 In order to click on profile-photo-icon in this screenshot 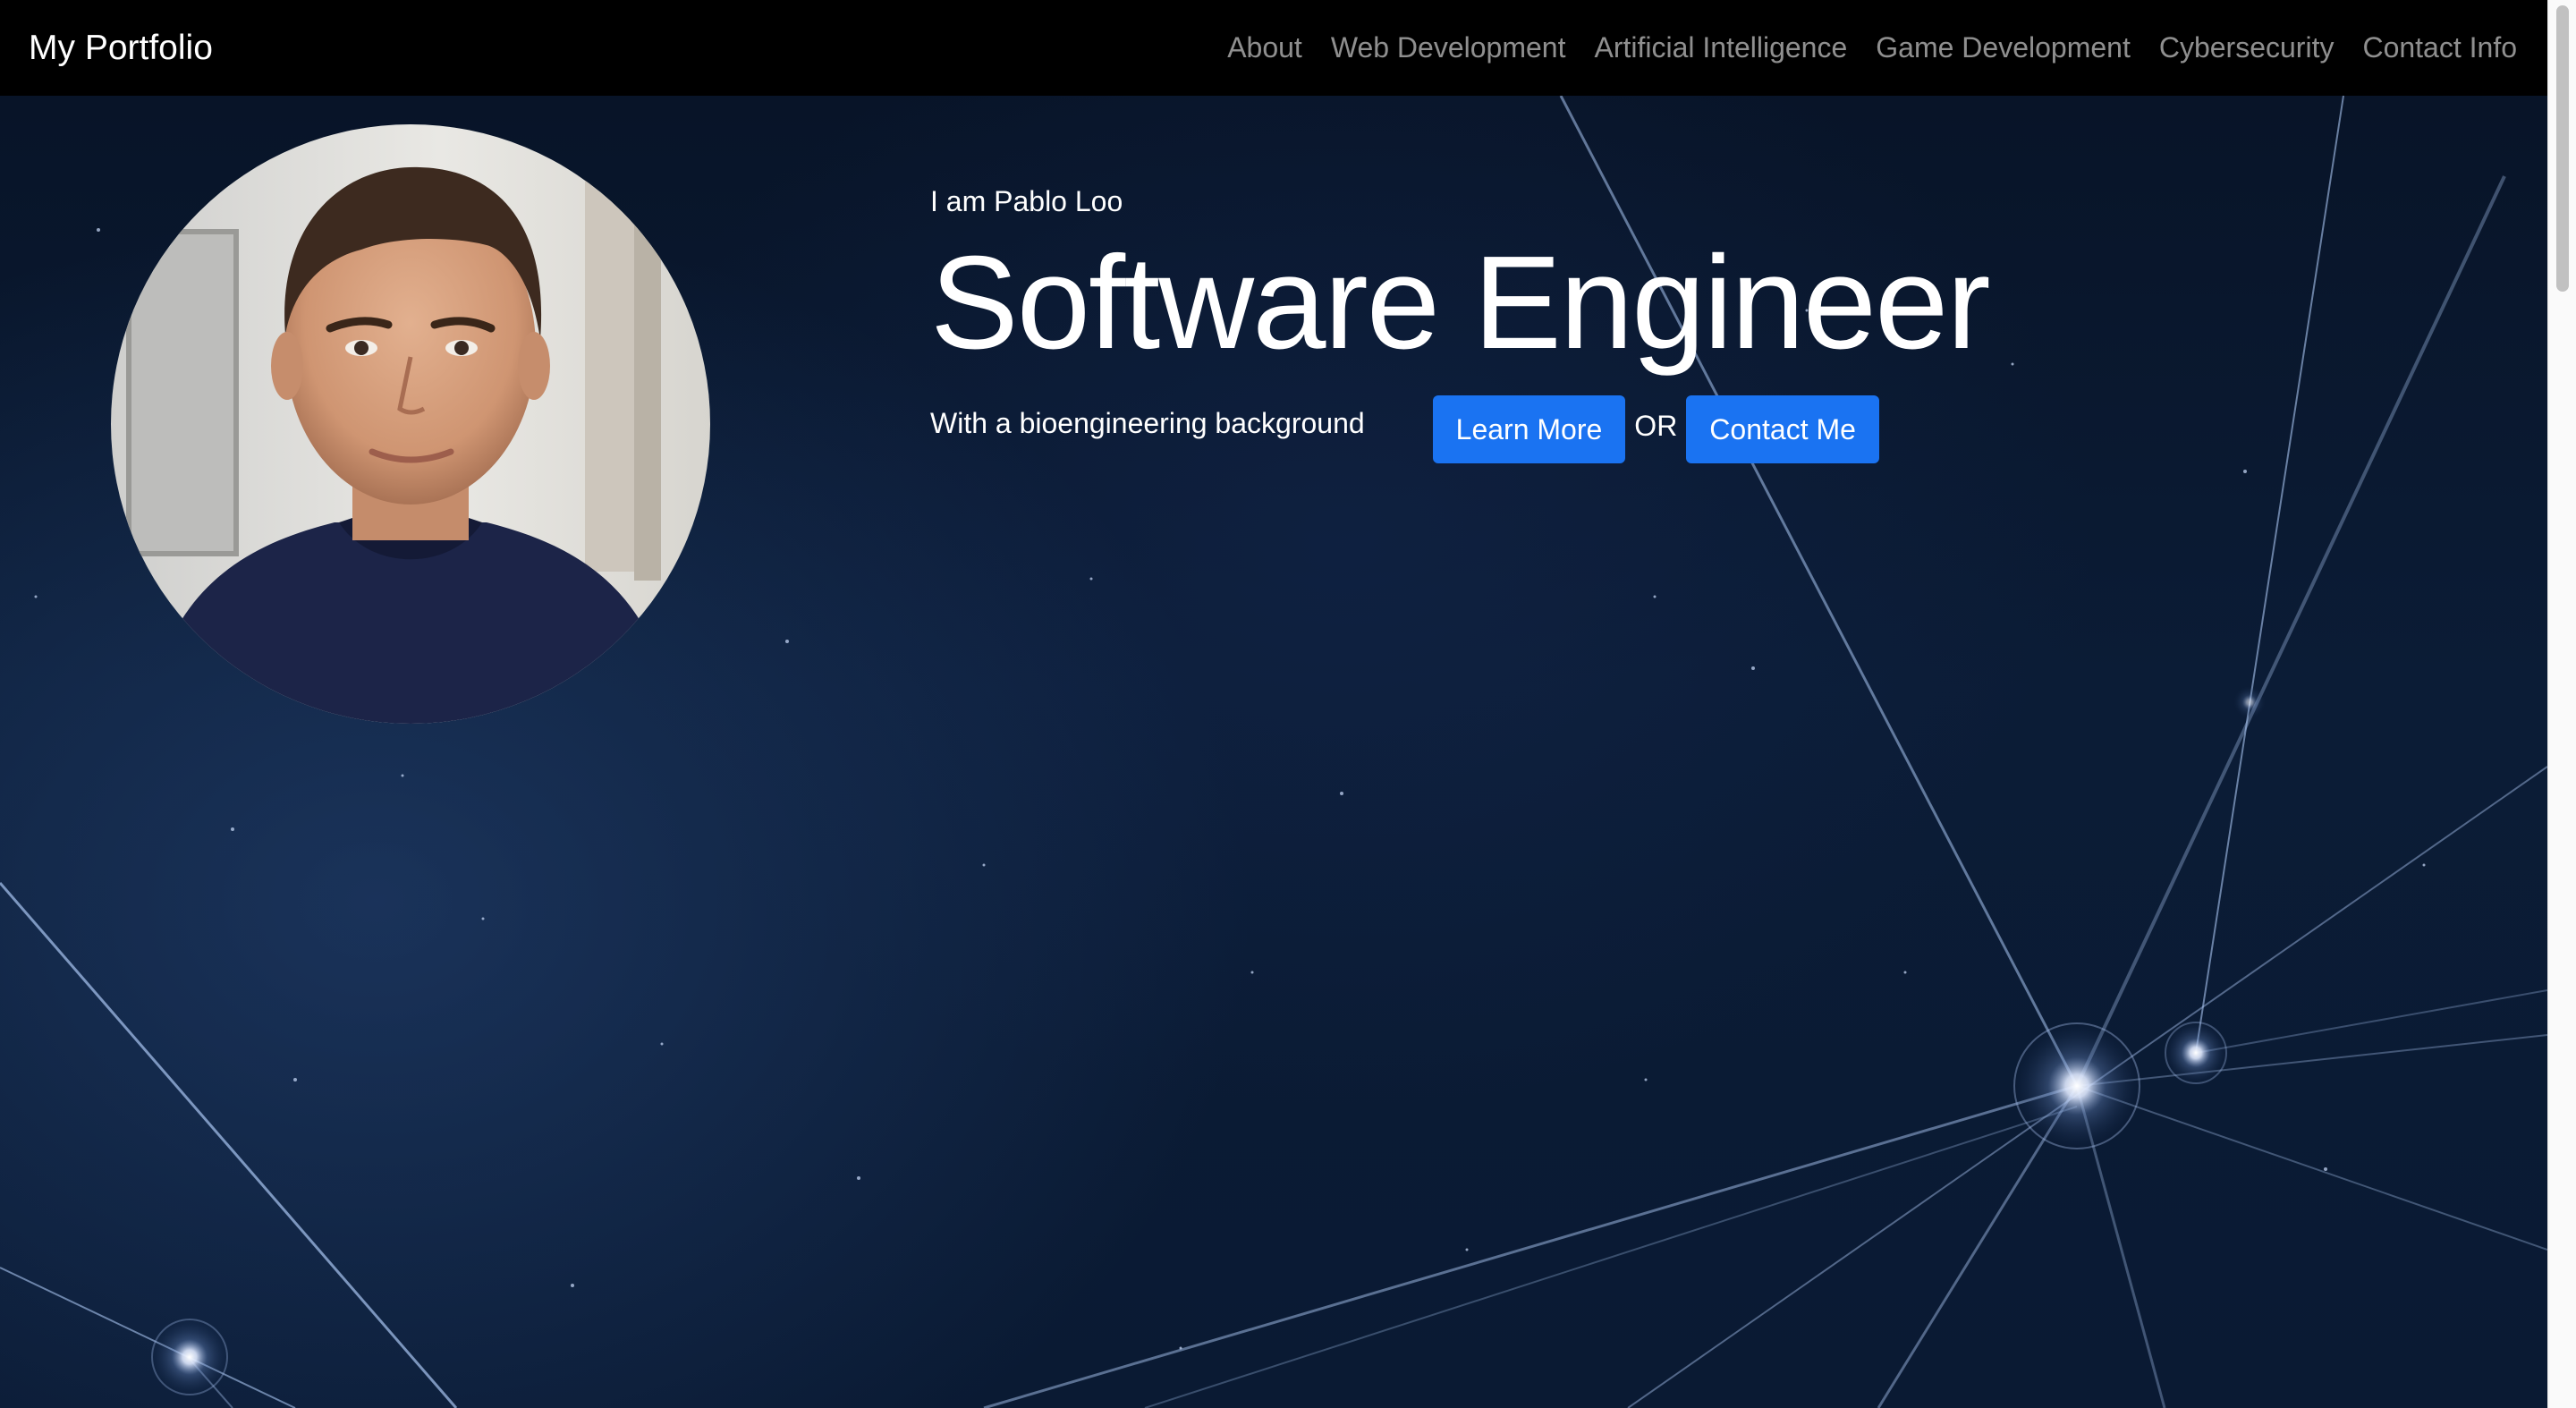, I will do `click(410, 424)`.